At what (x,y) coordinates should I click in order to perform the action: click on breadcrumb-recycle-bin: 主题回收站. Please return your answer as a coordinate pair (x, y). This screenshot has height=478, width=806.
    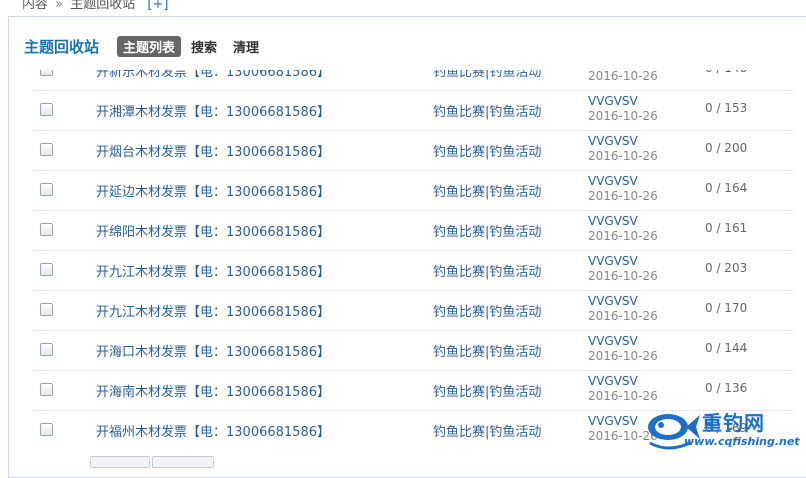
    Looking at the image, I should click on (103, 6).